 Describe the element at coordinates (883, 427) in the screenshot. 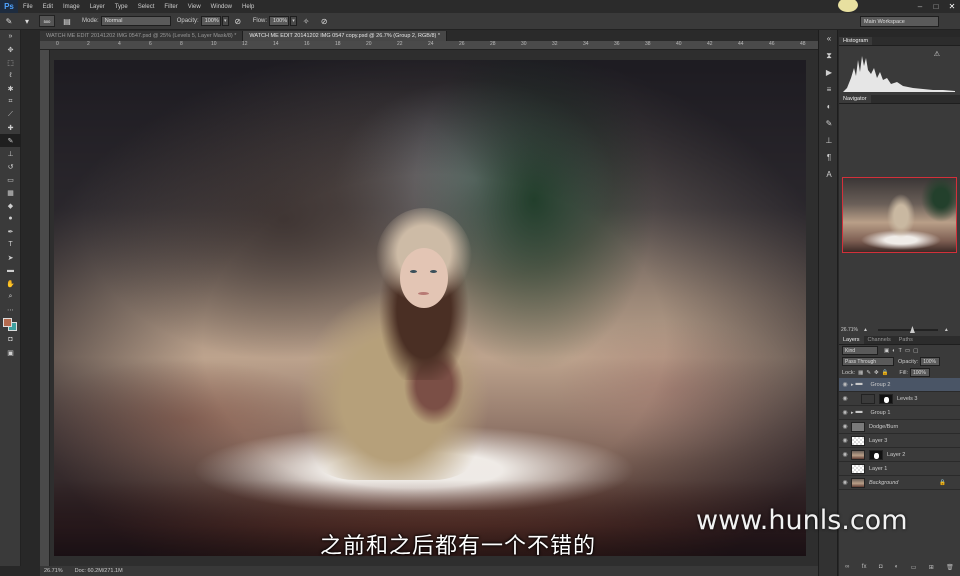

I see `layer-name: Dodge/Burn` at that location.